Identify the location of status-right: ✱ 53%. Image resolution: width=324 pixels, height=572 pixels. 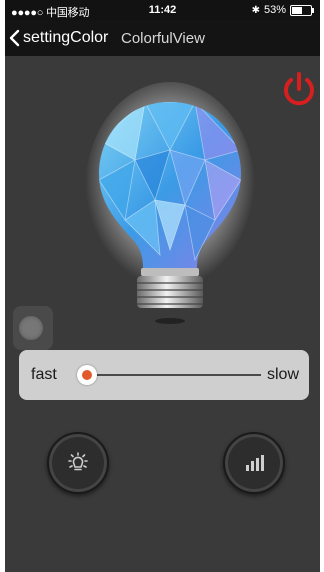
(282, 10).